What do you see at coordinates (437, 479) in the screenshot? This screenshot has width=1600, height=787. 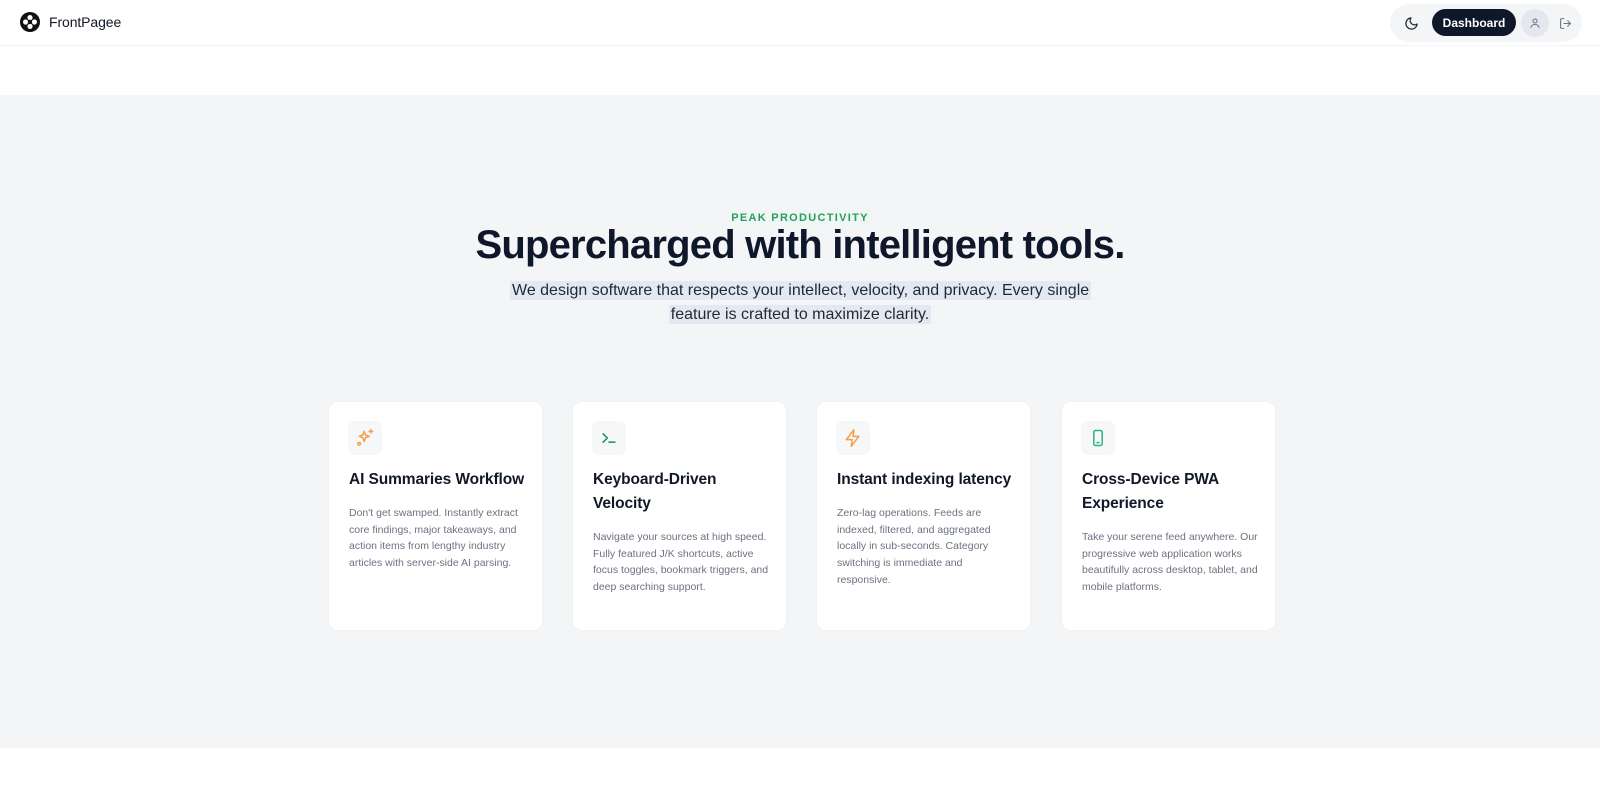 I see `feature-title: AI Summaries Workflow` at bounding box center [437, 479].